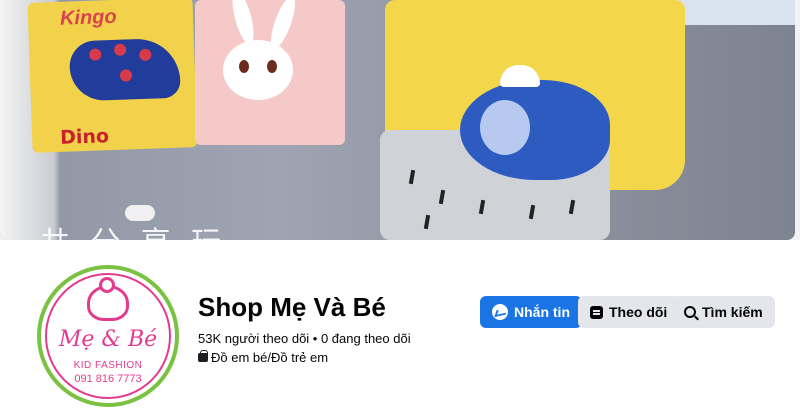  What do you see at coordinates (108, 365) in the screenshot?
I see `avatar-brand-sub: KID FASHION` at bounding box center [108, 365].